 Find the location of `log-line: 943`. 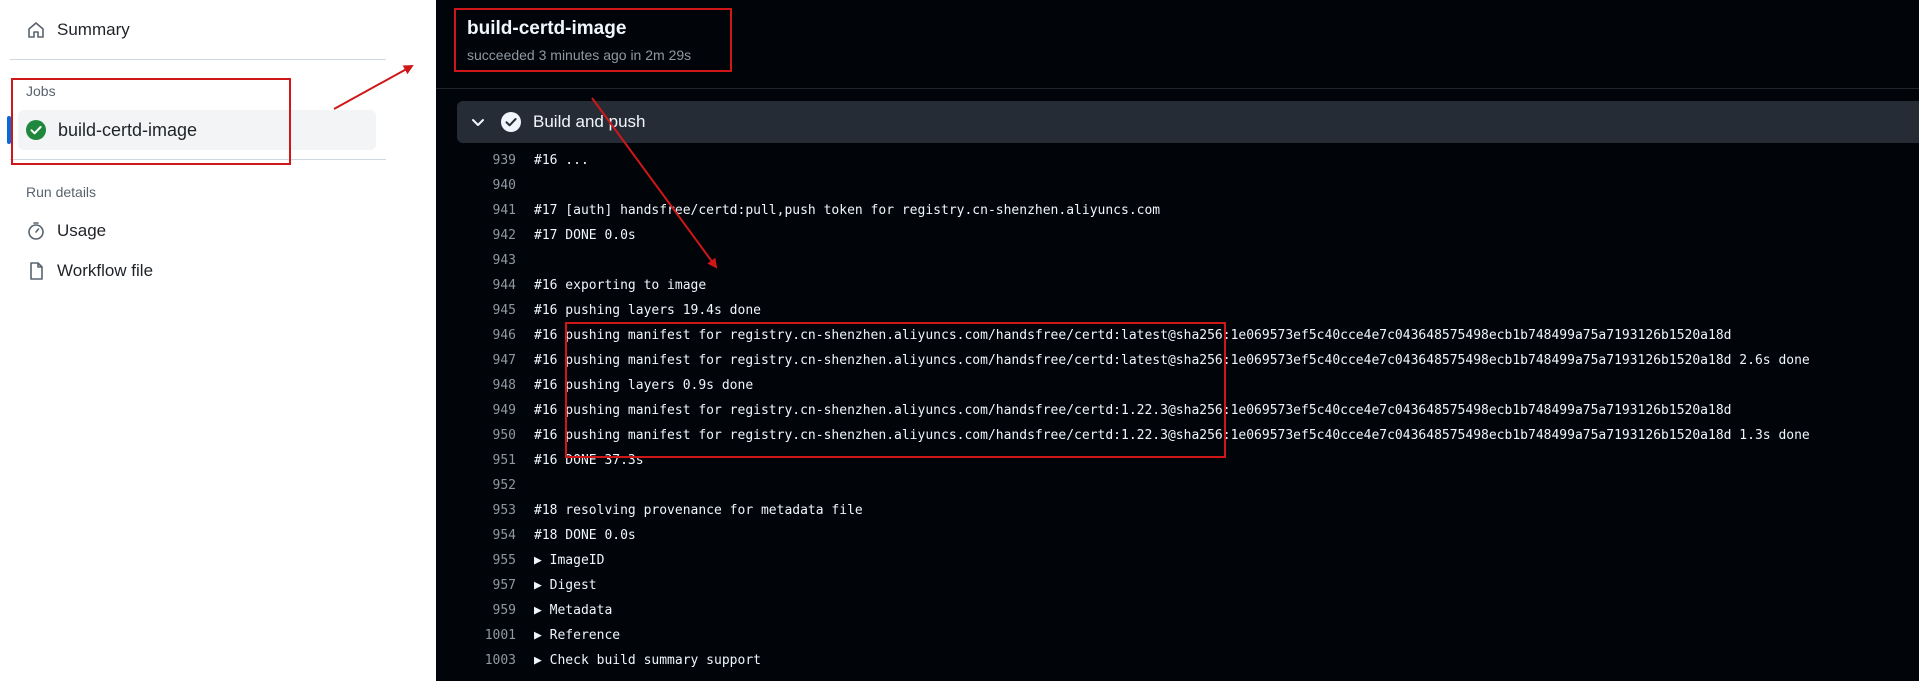

log-line: 943 is located at coordinates (485, 260).